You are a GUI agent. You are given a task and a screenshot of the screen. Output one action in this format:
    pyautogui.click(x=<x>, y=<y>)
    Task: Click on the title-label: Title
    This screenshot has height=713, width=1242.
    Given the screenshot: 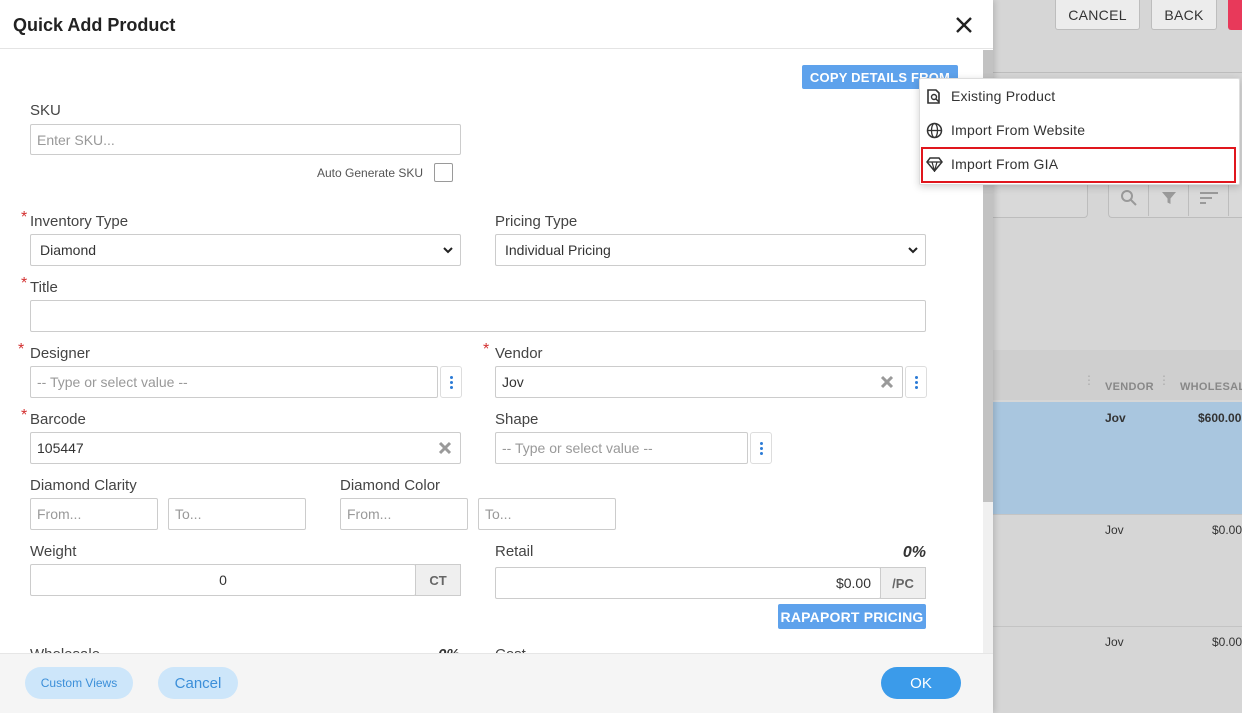 What is the action you would take?
    pyautogui.click(x=44, y=287)
    